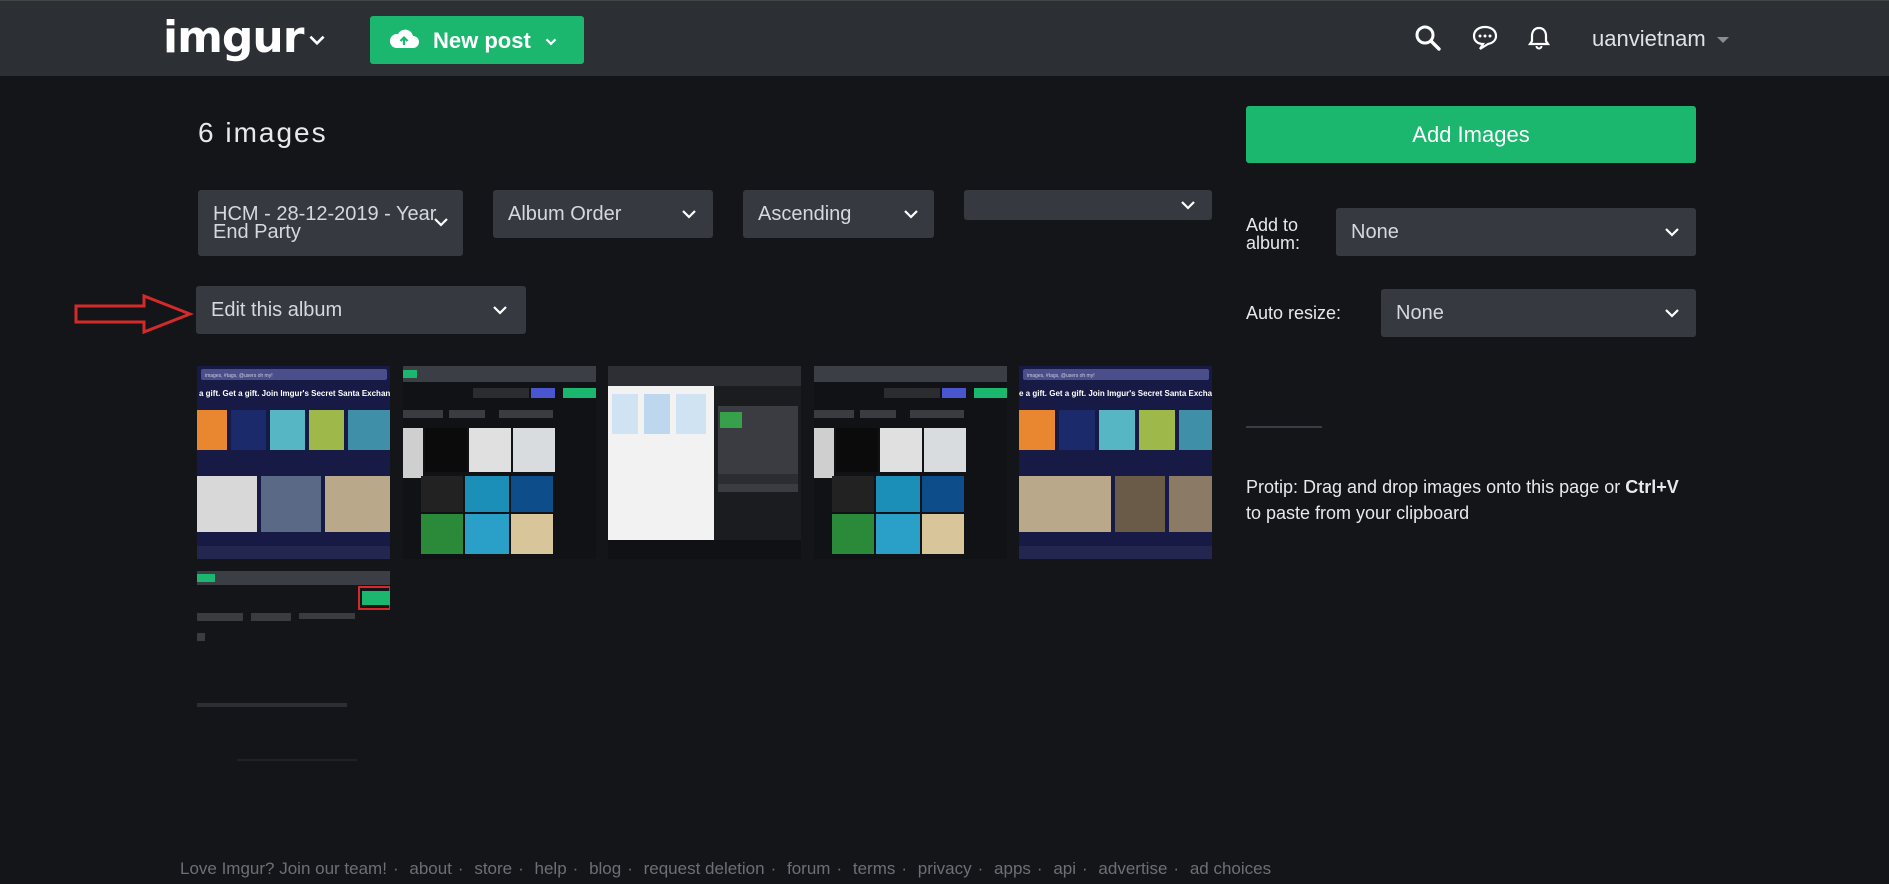  What do you see at coordinates (263, 132) in the screenshot?
I see `image-count-heading: 6 images` at bounding box center [263, 132].